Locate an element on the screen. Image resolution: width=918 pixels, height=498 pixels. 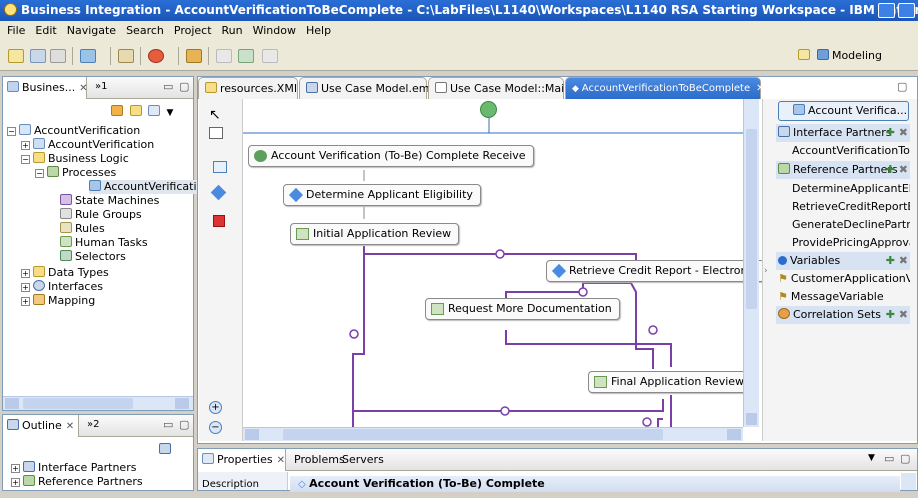
editor-tab-resources: resources.XMI is located at coordinates (248, 88).